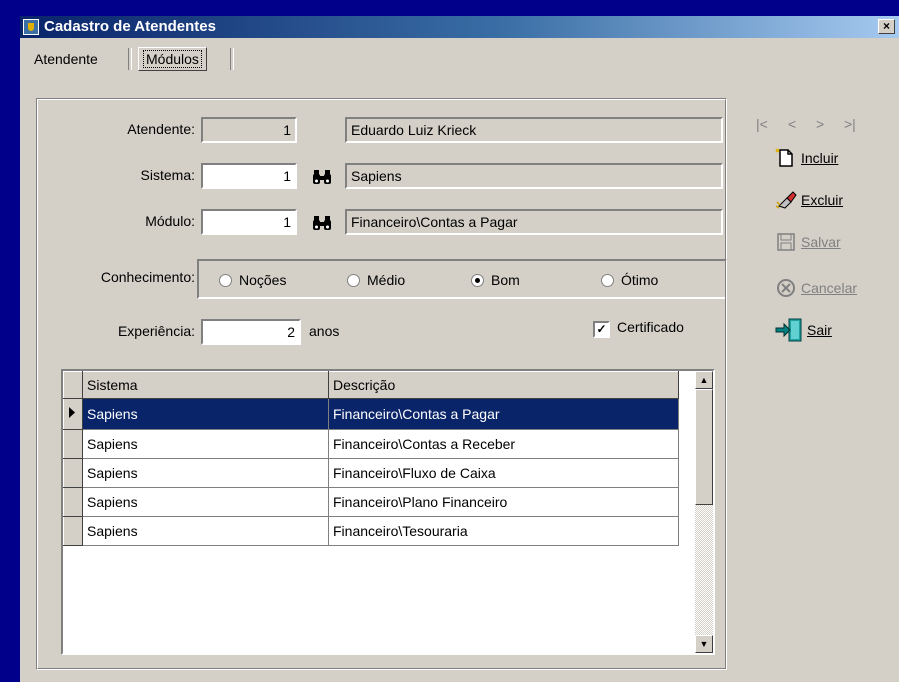 The width and height of the screenshot is (899, 682). What do you see at coordinates (503, 502) in the screenshot?
I see `grid-cell-descricao: Financeiro\Plano Financeiro` at bounding box center [503, 502].